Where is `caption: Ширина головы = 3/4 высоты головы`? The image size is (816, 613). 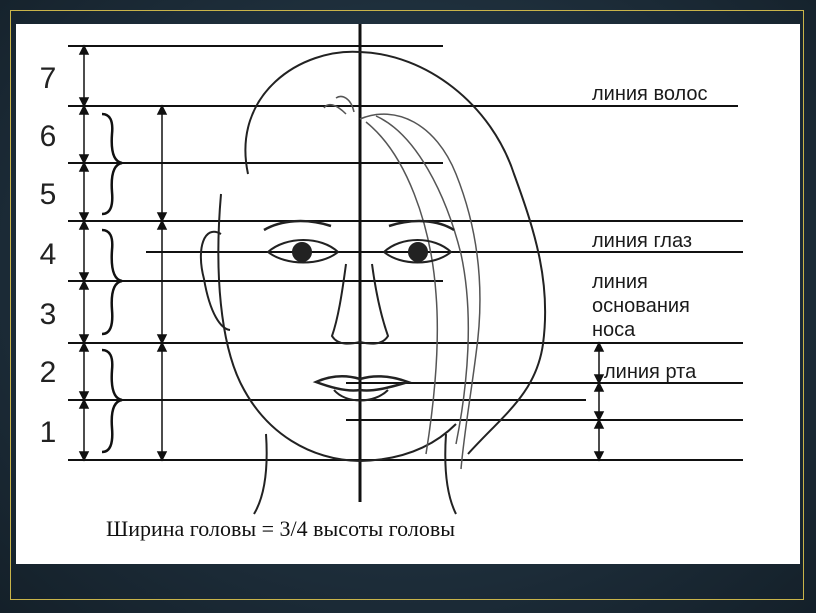 caption: Ширина головы = 3/4 высоты головы is located at coordinates (280, 528).